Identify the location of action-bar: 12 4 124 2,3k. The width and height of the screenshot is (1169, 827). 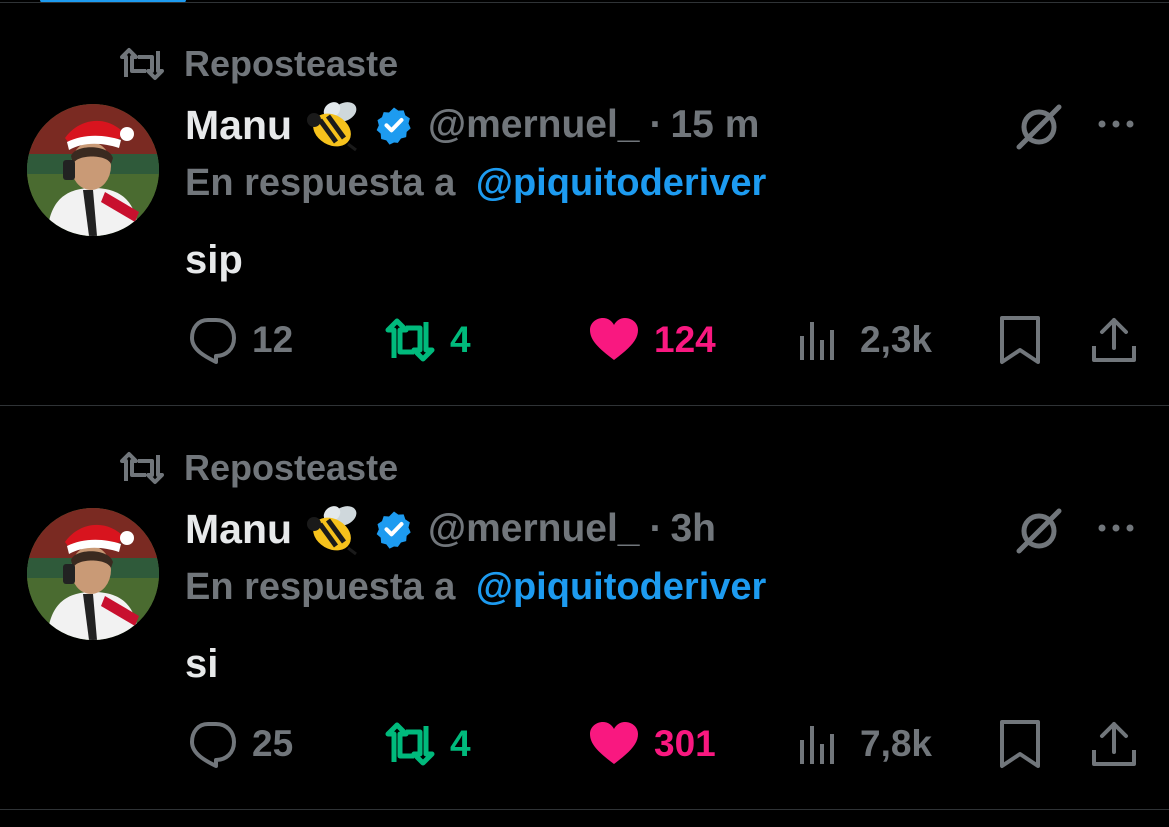
(584, 340).